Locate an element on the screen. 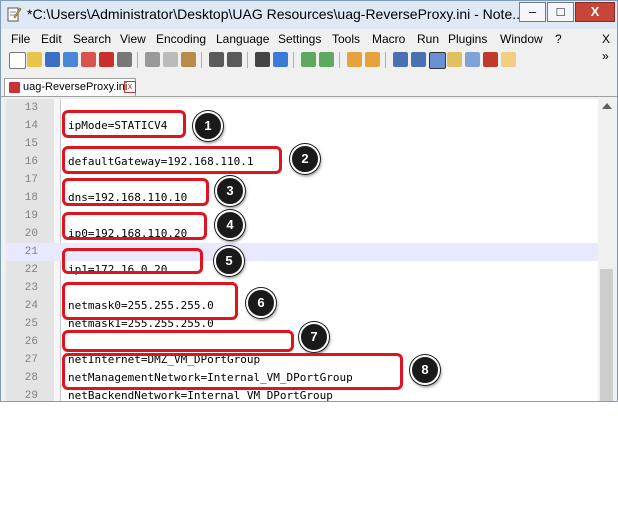  undo-icon is located at coordinates (216, 59).